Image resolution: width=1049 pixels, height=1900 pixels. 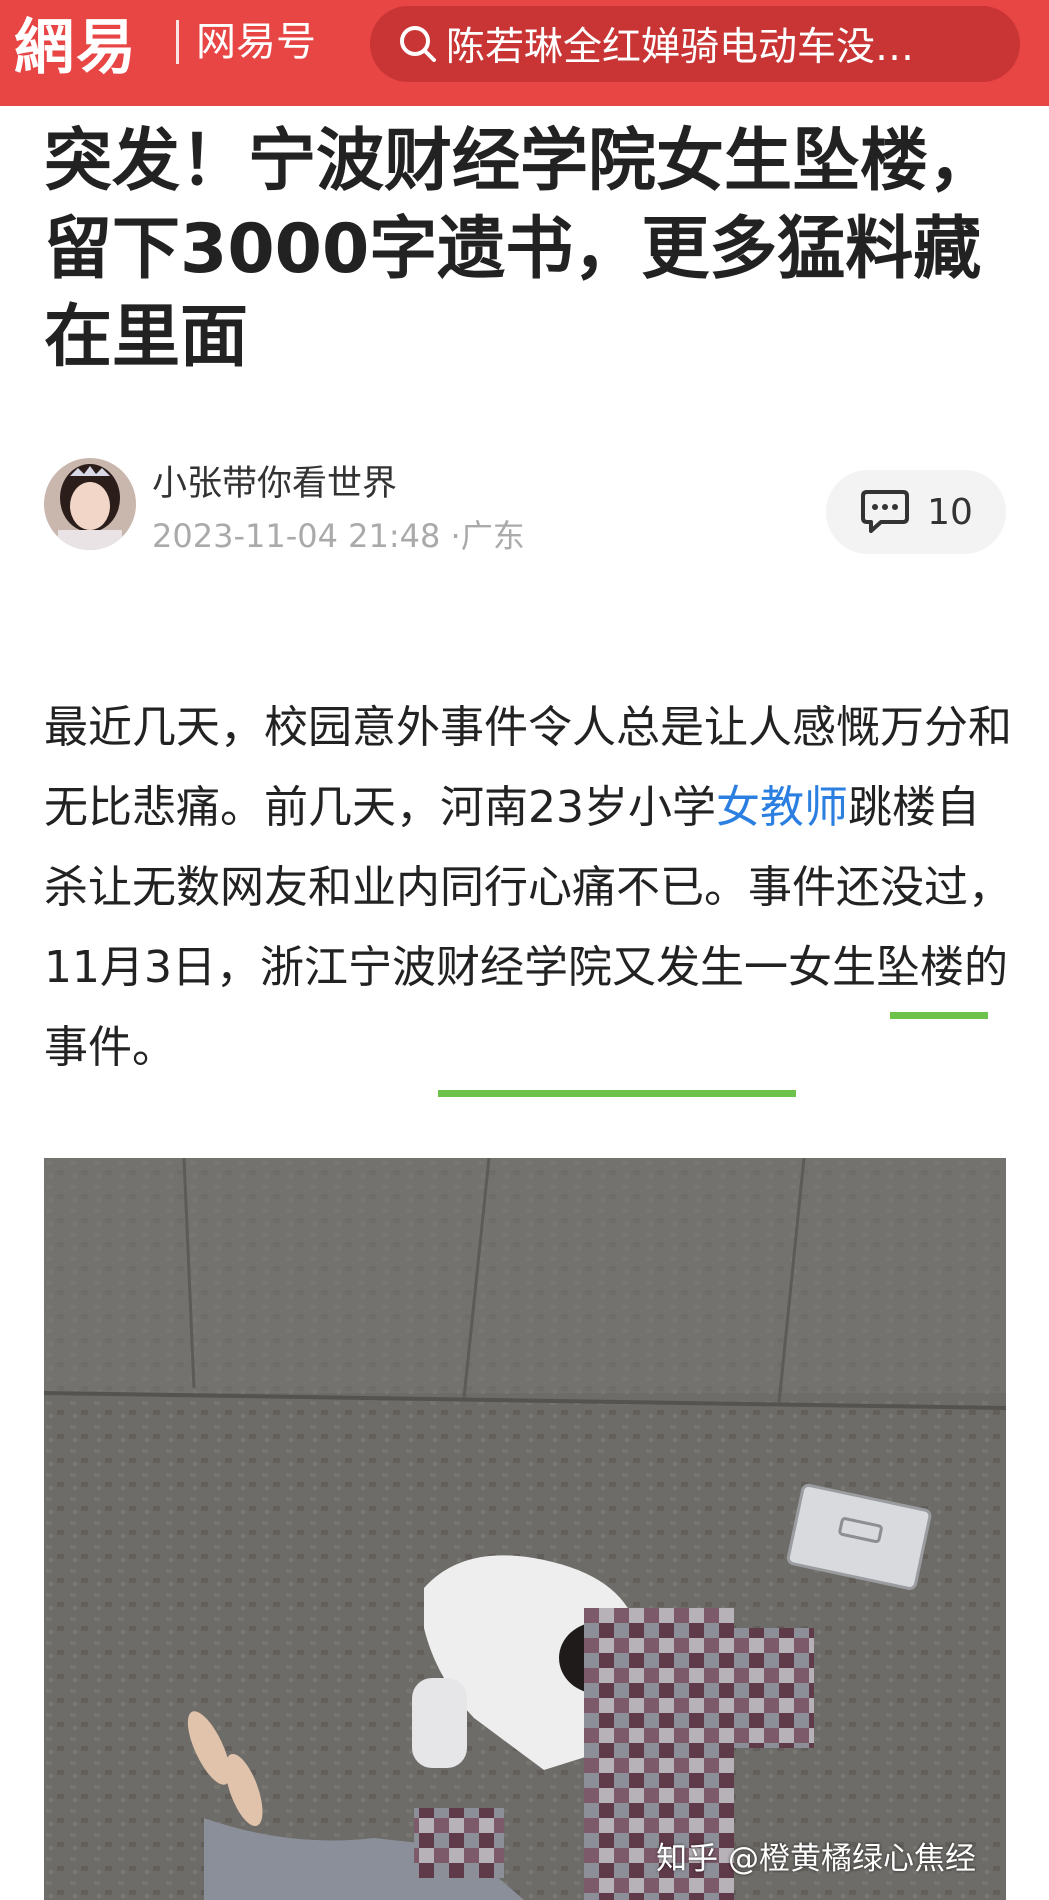 I want to click on post-location: ·广东, so click(x=487, y=536).